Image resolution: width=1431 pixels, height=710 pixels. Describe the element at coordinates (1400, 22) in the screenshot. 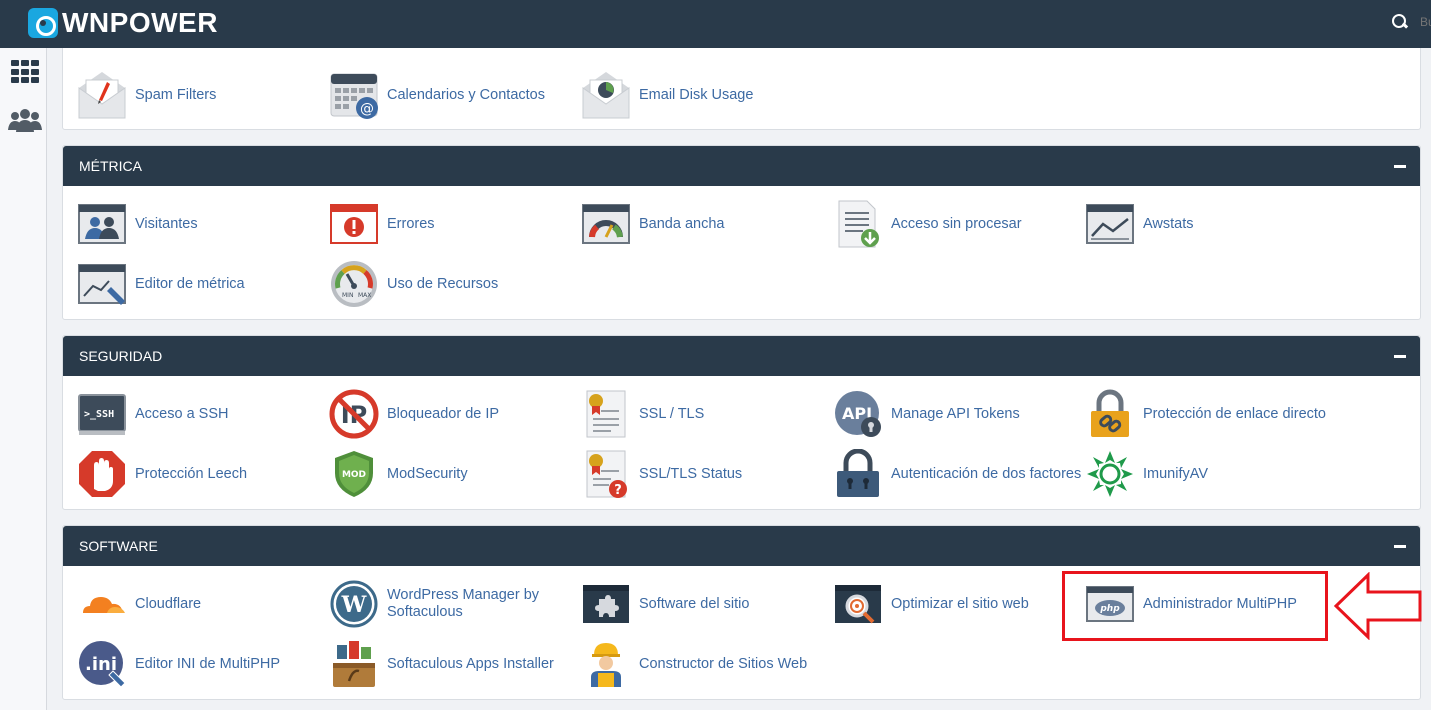

I see `search-icon` at that location.